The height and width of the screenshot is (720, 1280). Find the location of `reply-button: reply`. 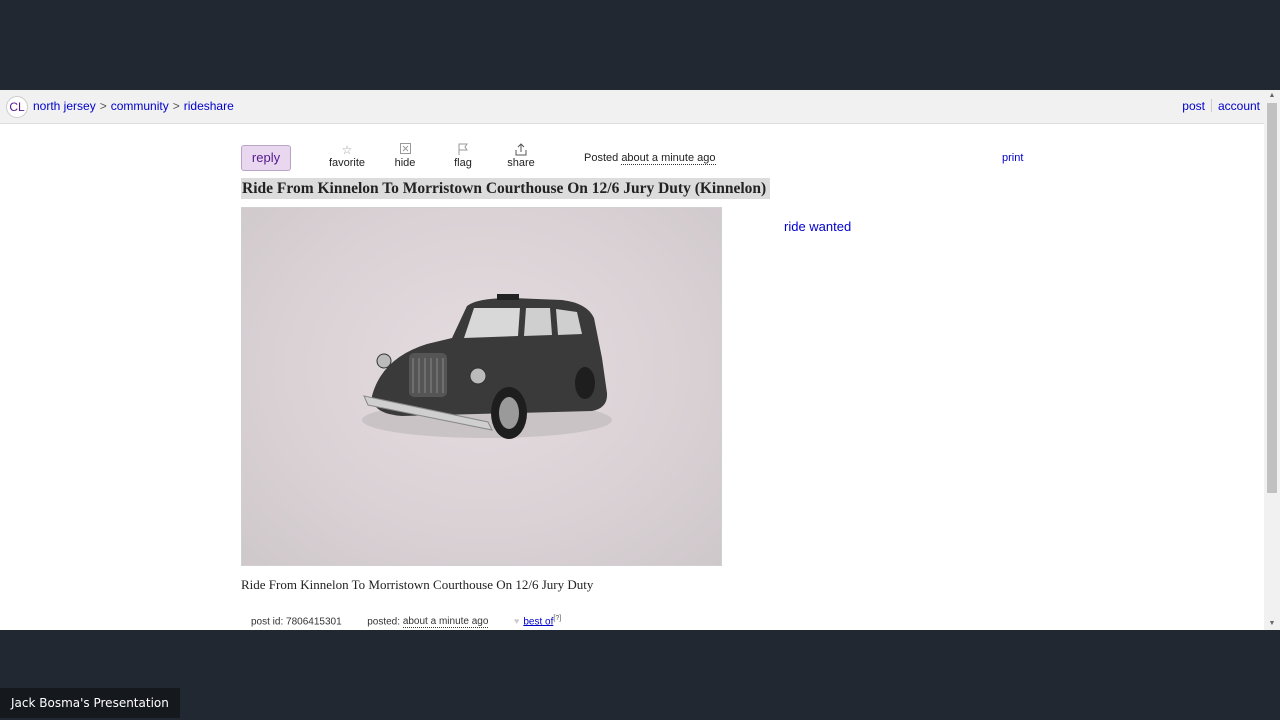

reply-button: reply is located at coordinates (266, 158).